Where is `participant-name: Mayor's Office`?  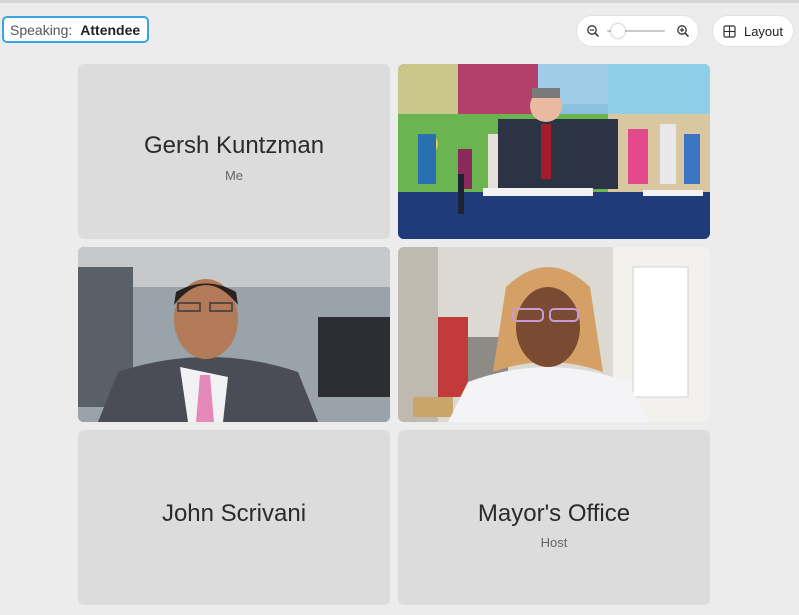
participant-name: Mayor's Office is located at coordinates (554, 513).